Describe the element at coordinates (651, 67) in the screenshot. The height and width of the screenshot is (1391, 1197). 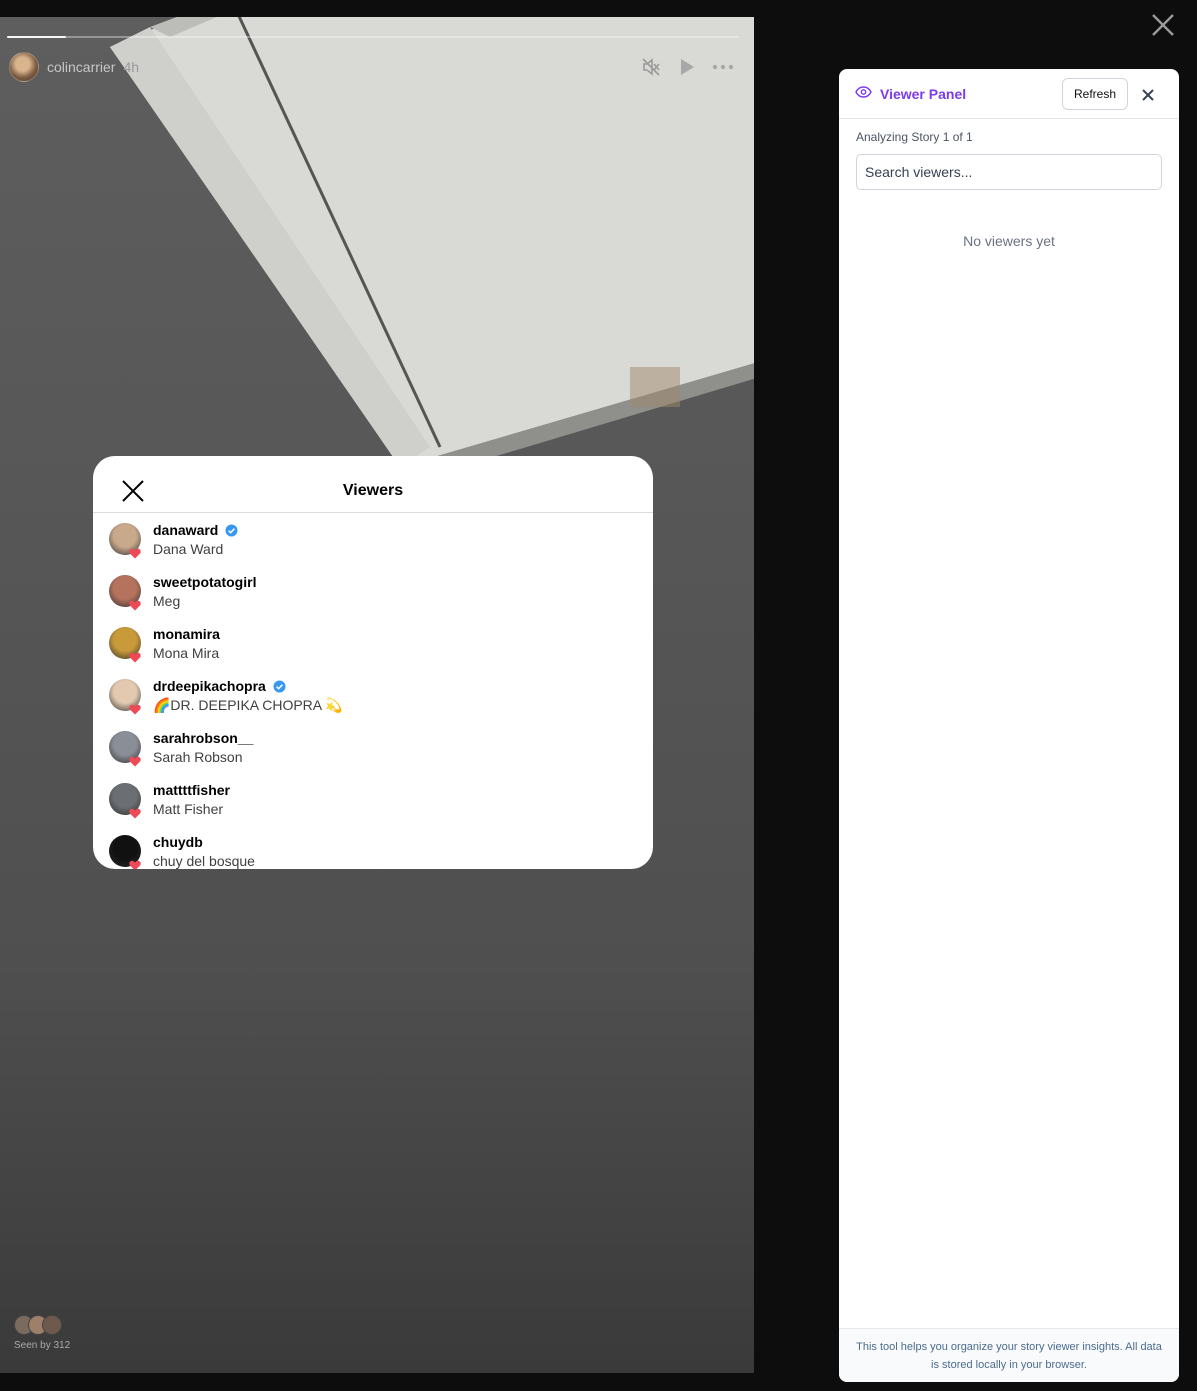
I see `mute-icon` at that location.